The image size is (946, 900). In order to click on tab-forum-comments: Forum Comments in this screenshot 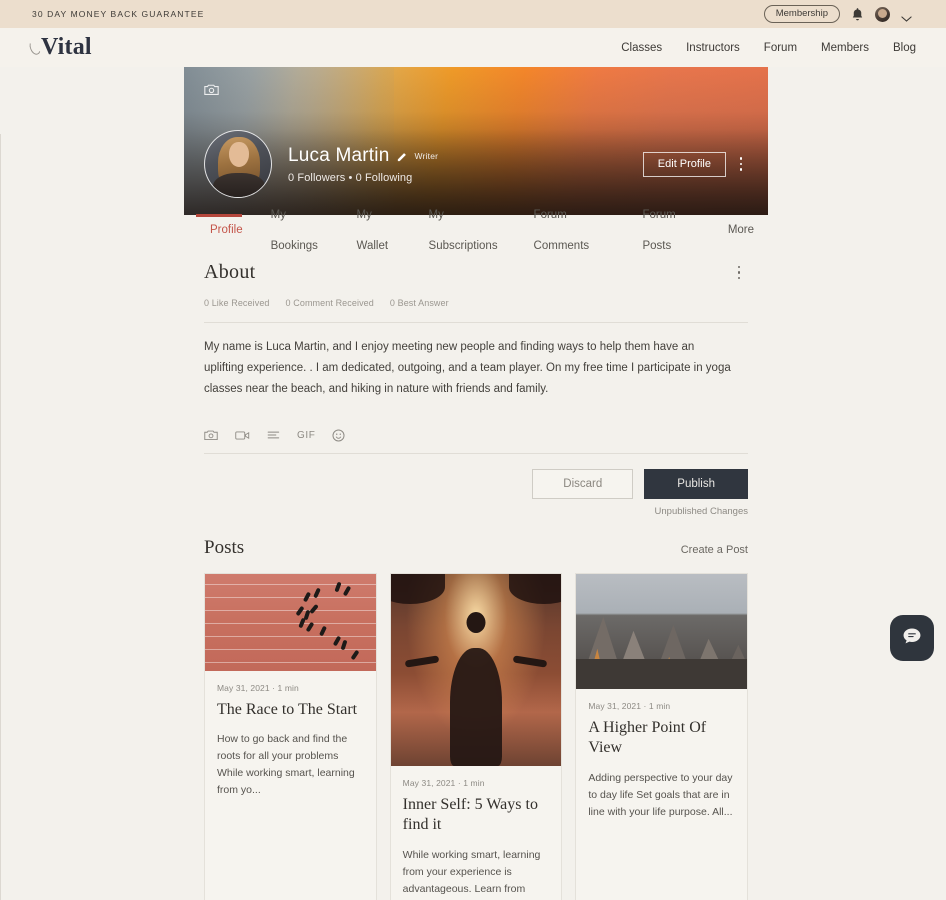, I will do `click(574, 231)`.